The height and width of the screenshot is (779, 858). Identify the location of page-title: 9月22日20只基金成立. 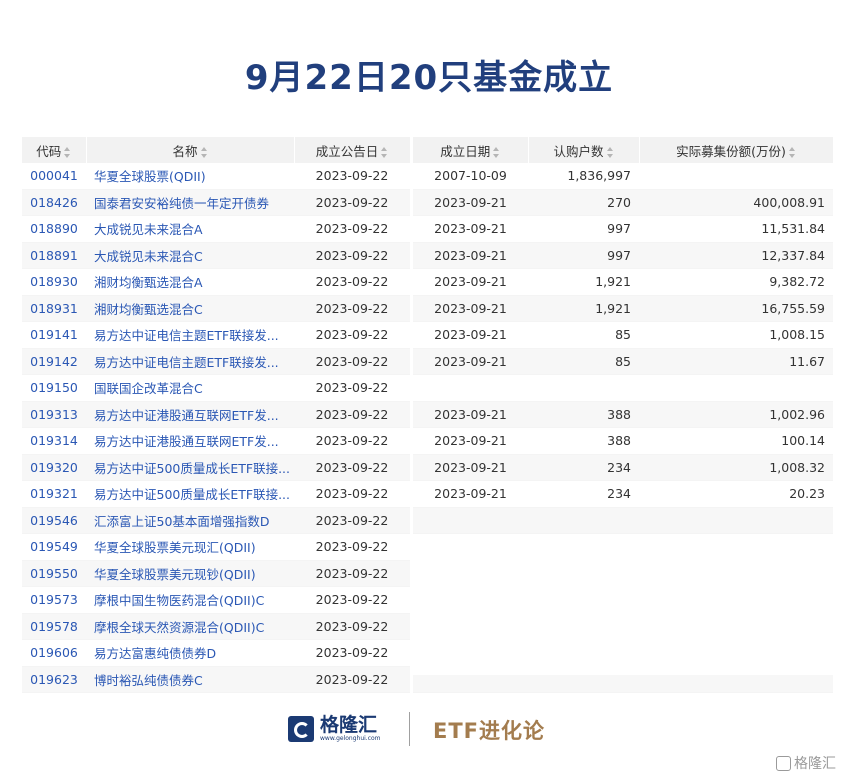
(429, 78).